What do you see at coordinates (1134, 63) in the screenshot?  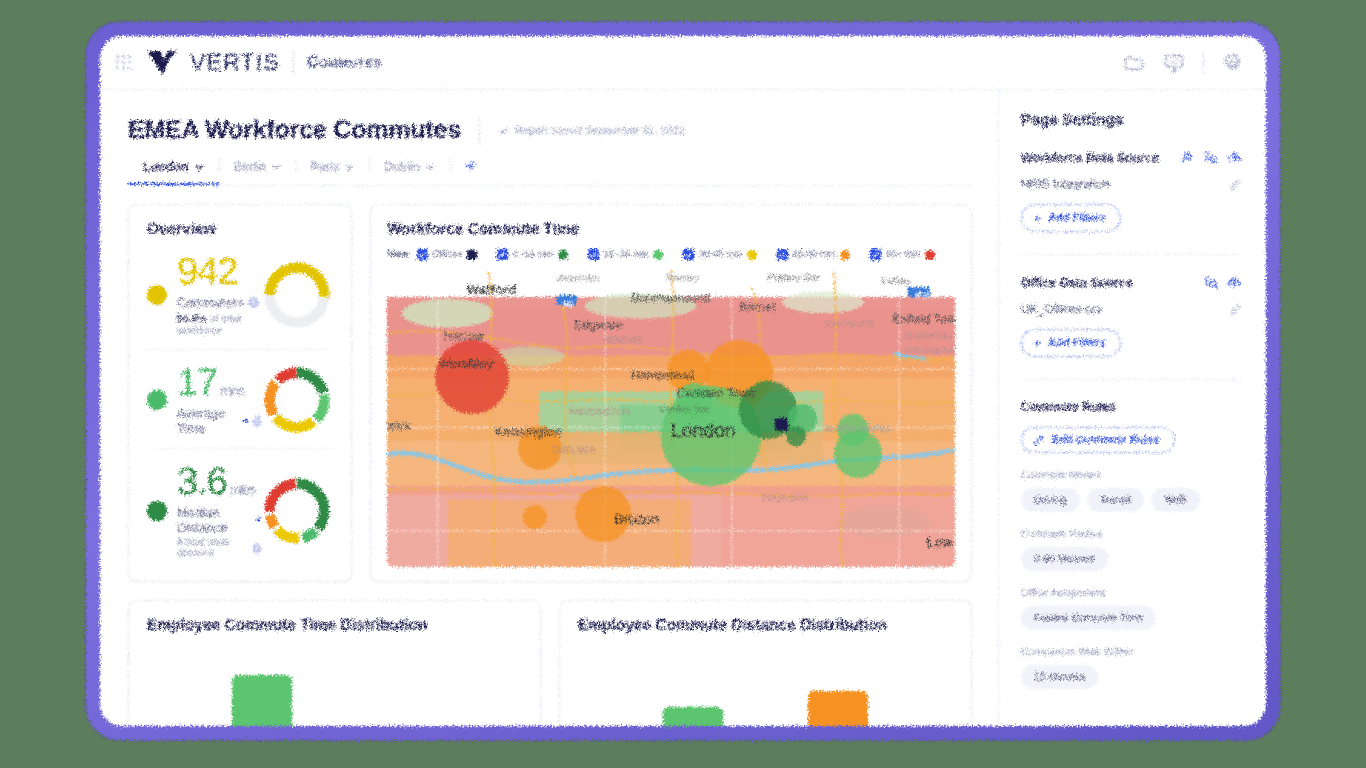 I see `folder-icon` at bounding box center [1134, 63].